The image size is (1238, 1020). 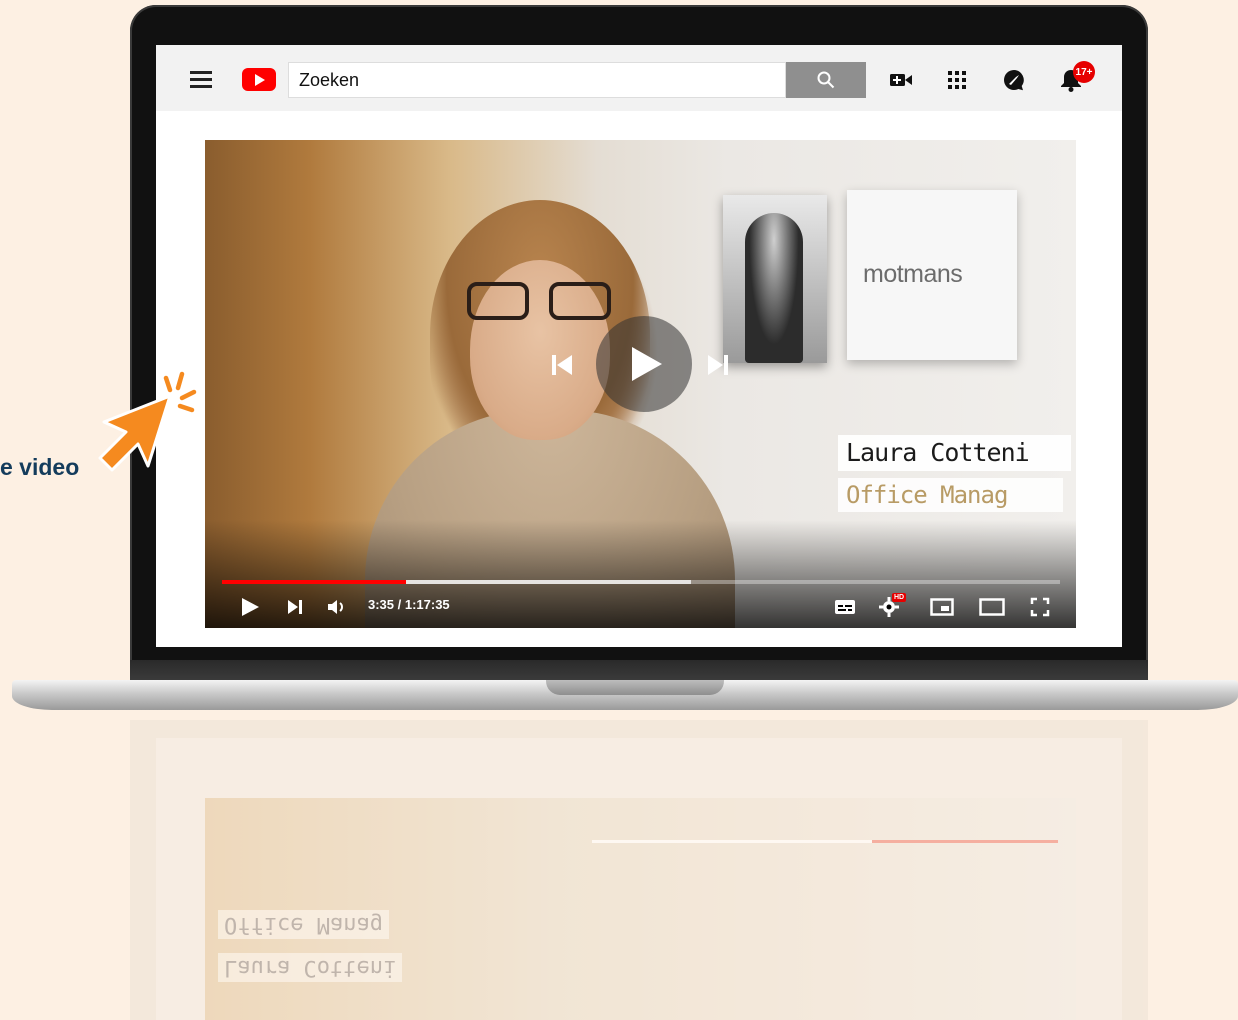 I want to click on menu-icon, so click(x=201, y=79).